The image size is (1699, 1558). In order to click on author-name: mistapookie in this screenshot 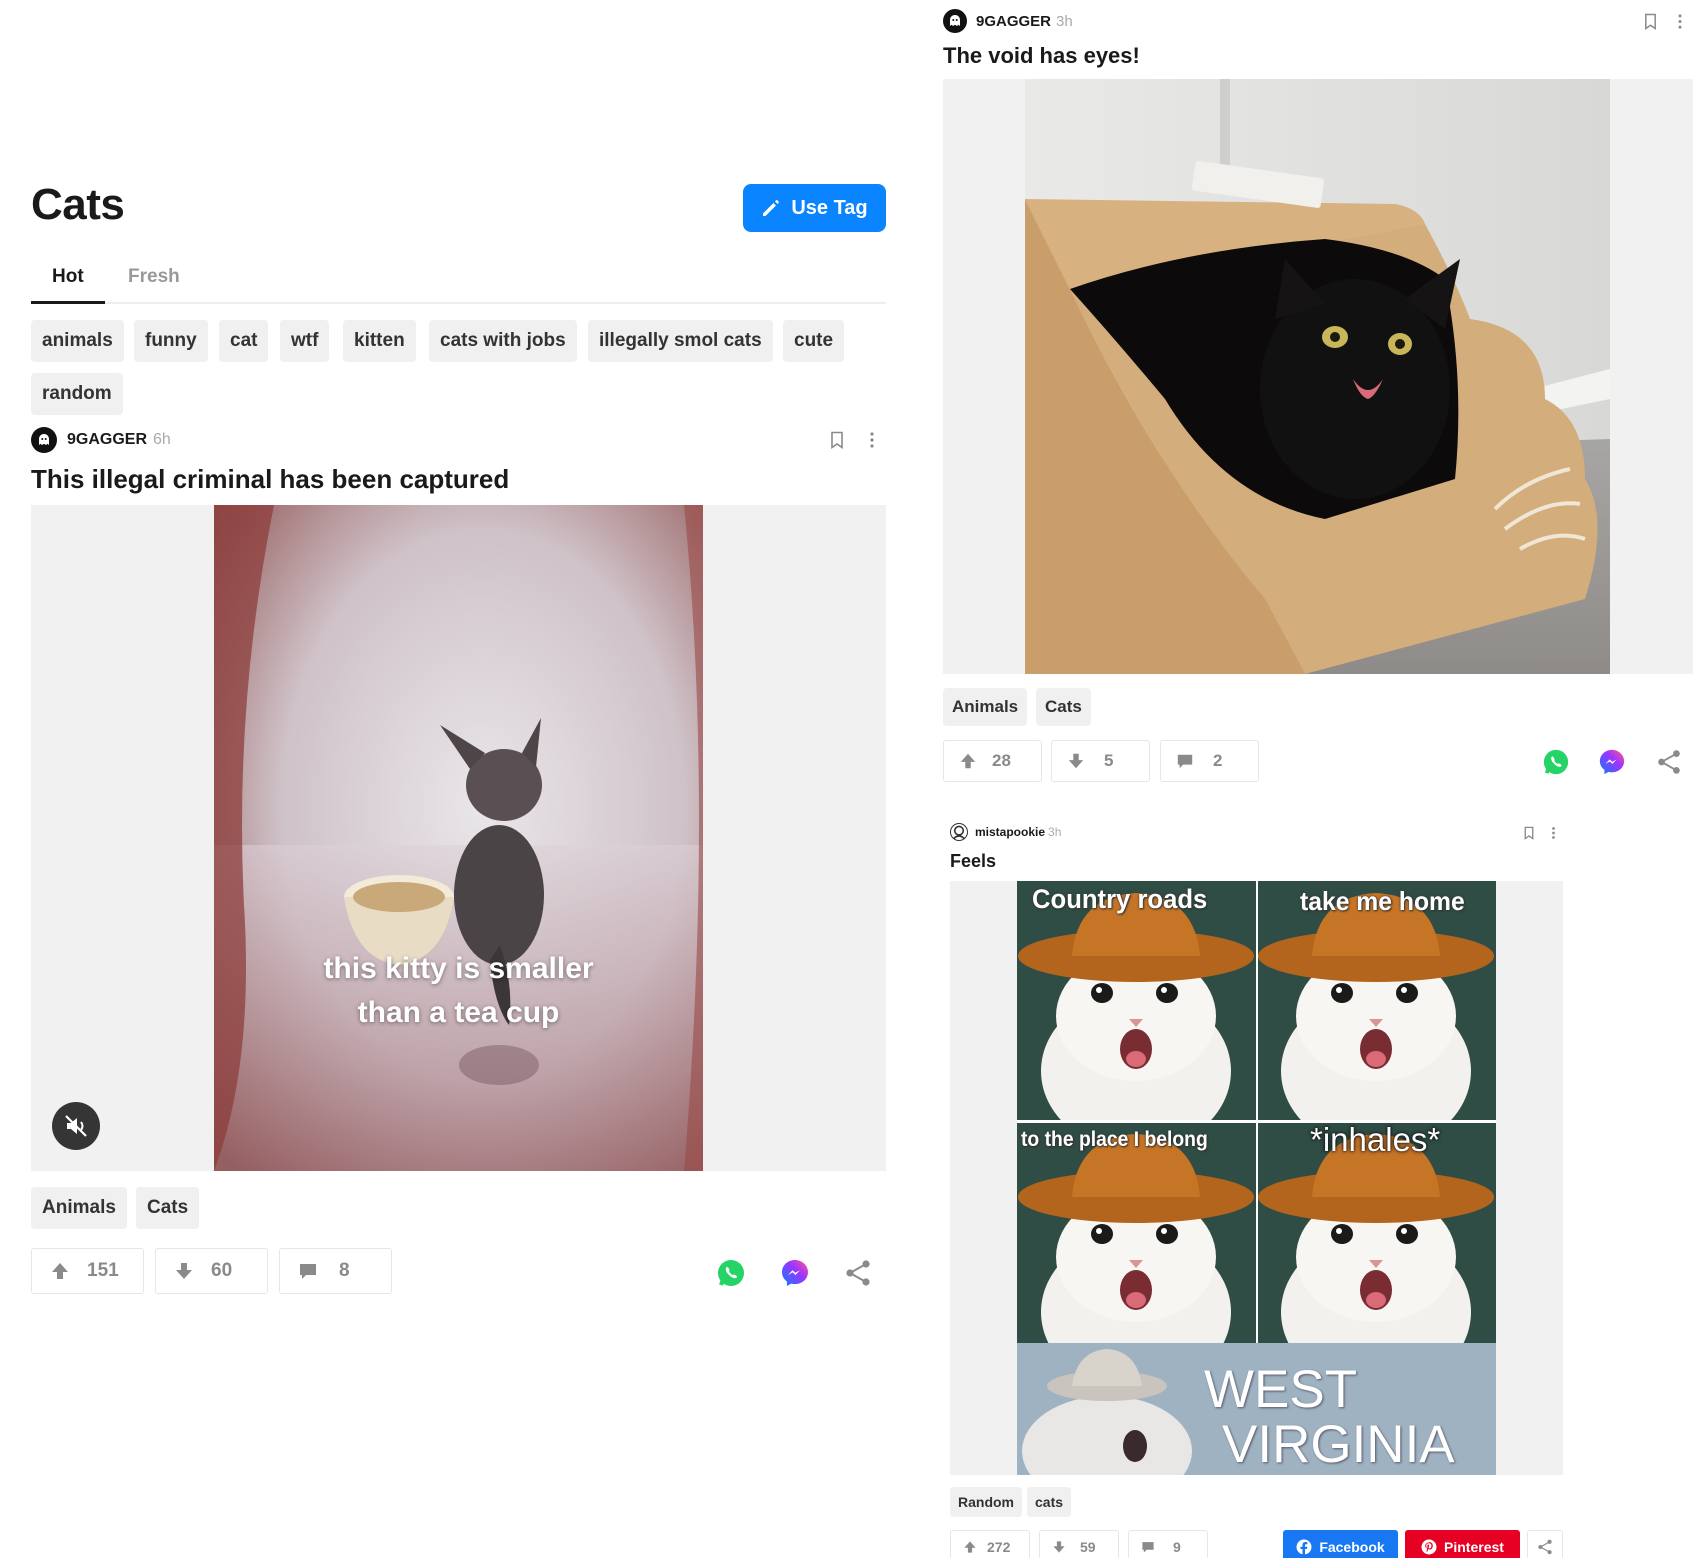, I will do `click(1010, 832)`.